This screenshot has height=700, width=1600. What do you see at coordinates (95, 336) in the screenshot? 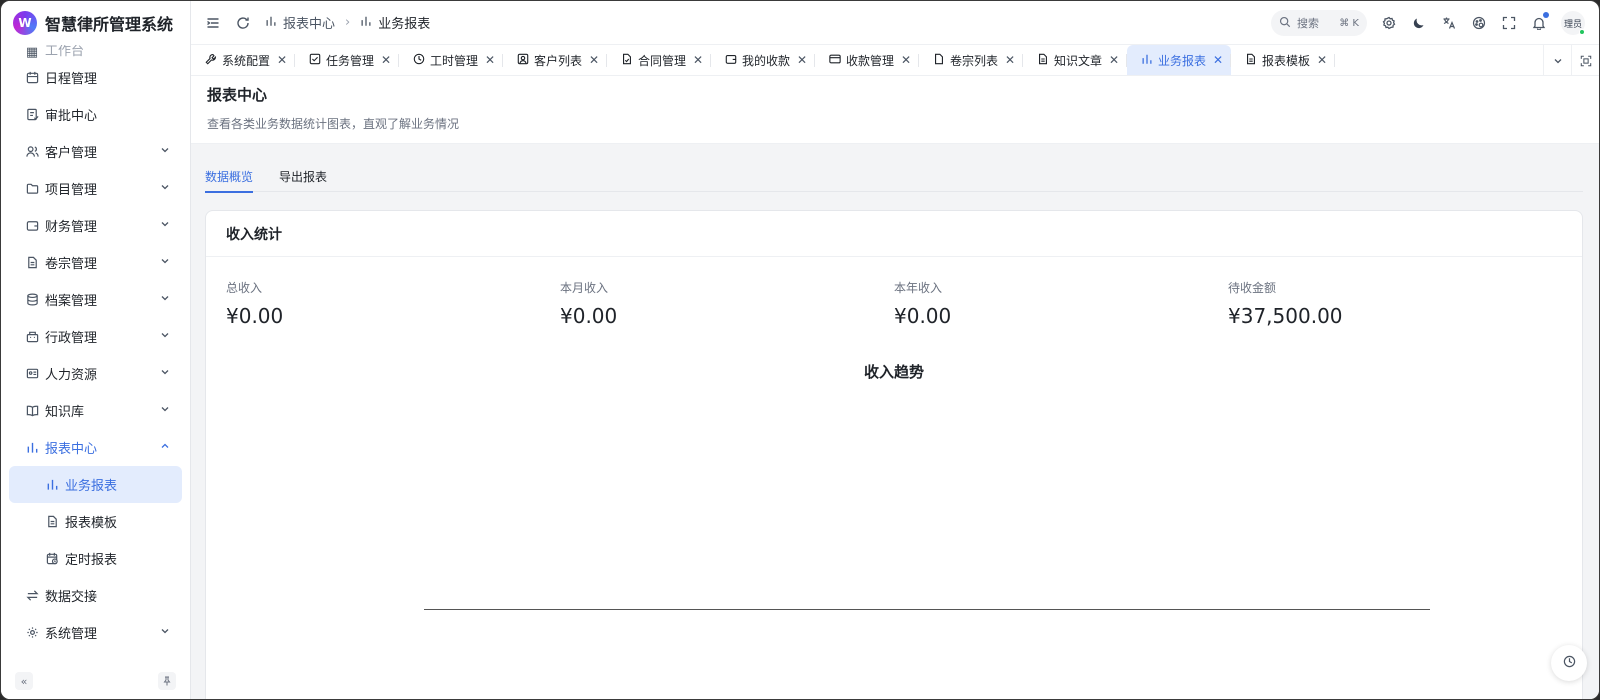
I see `sidebar-item-admin: 行政管理` at bounding box center [95, 336].